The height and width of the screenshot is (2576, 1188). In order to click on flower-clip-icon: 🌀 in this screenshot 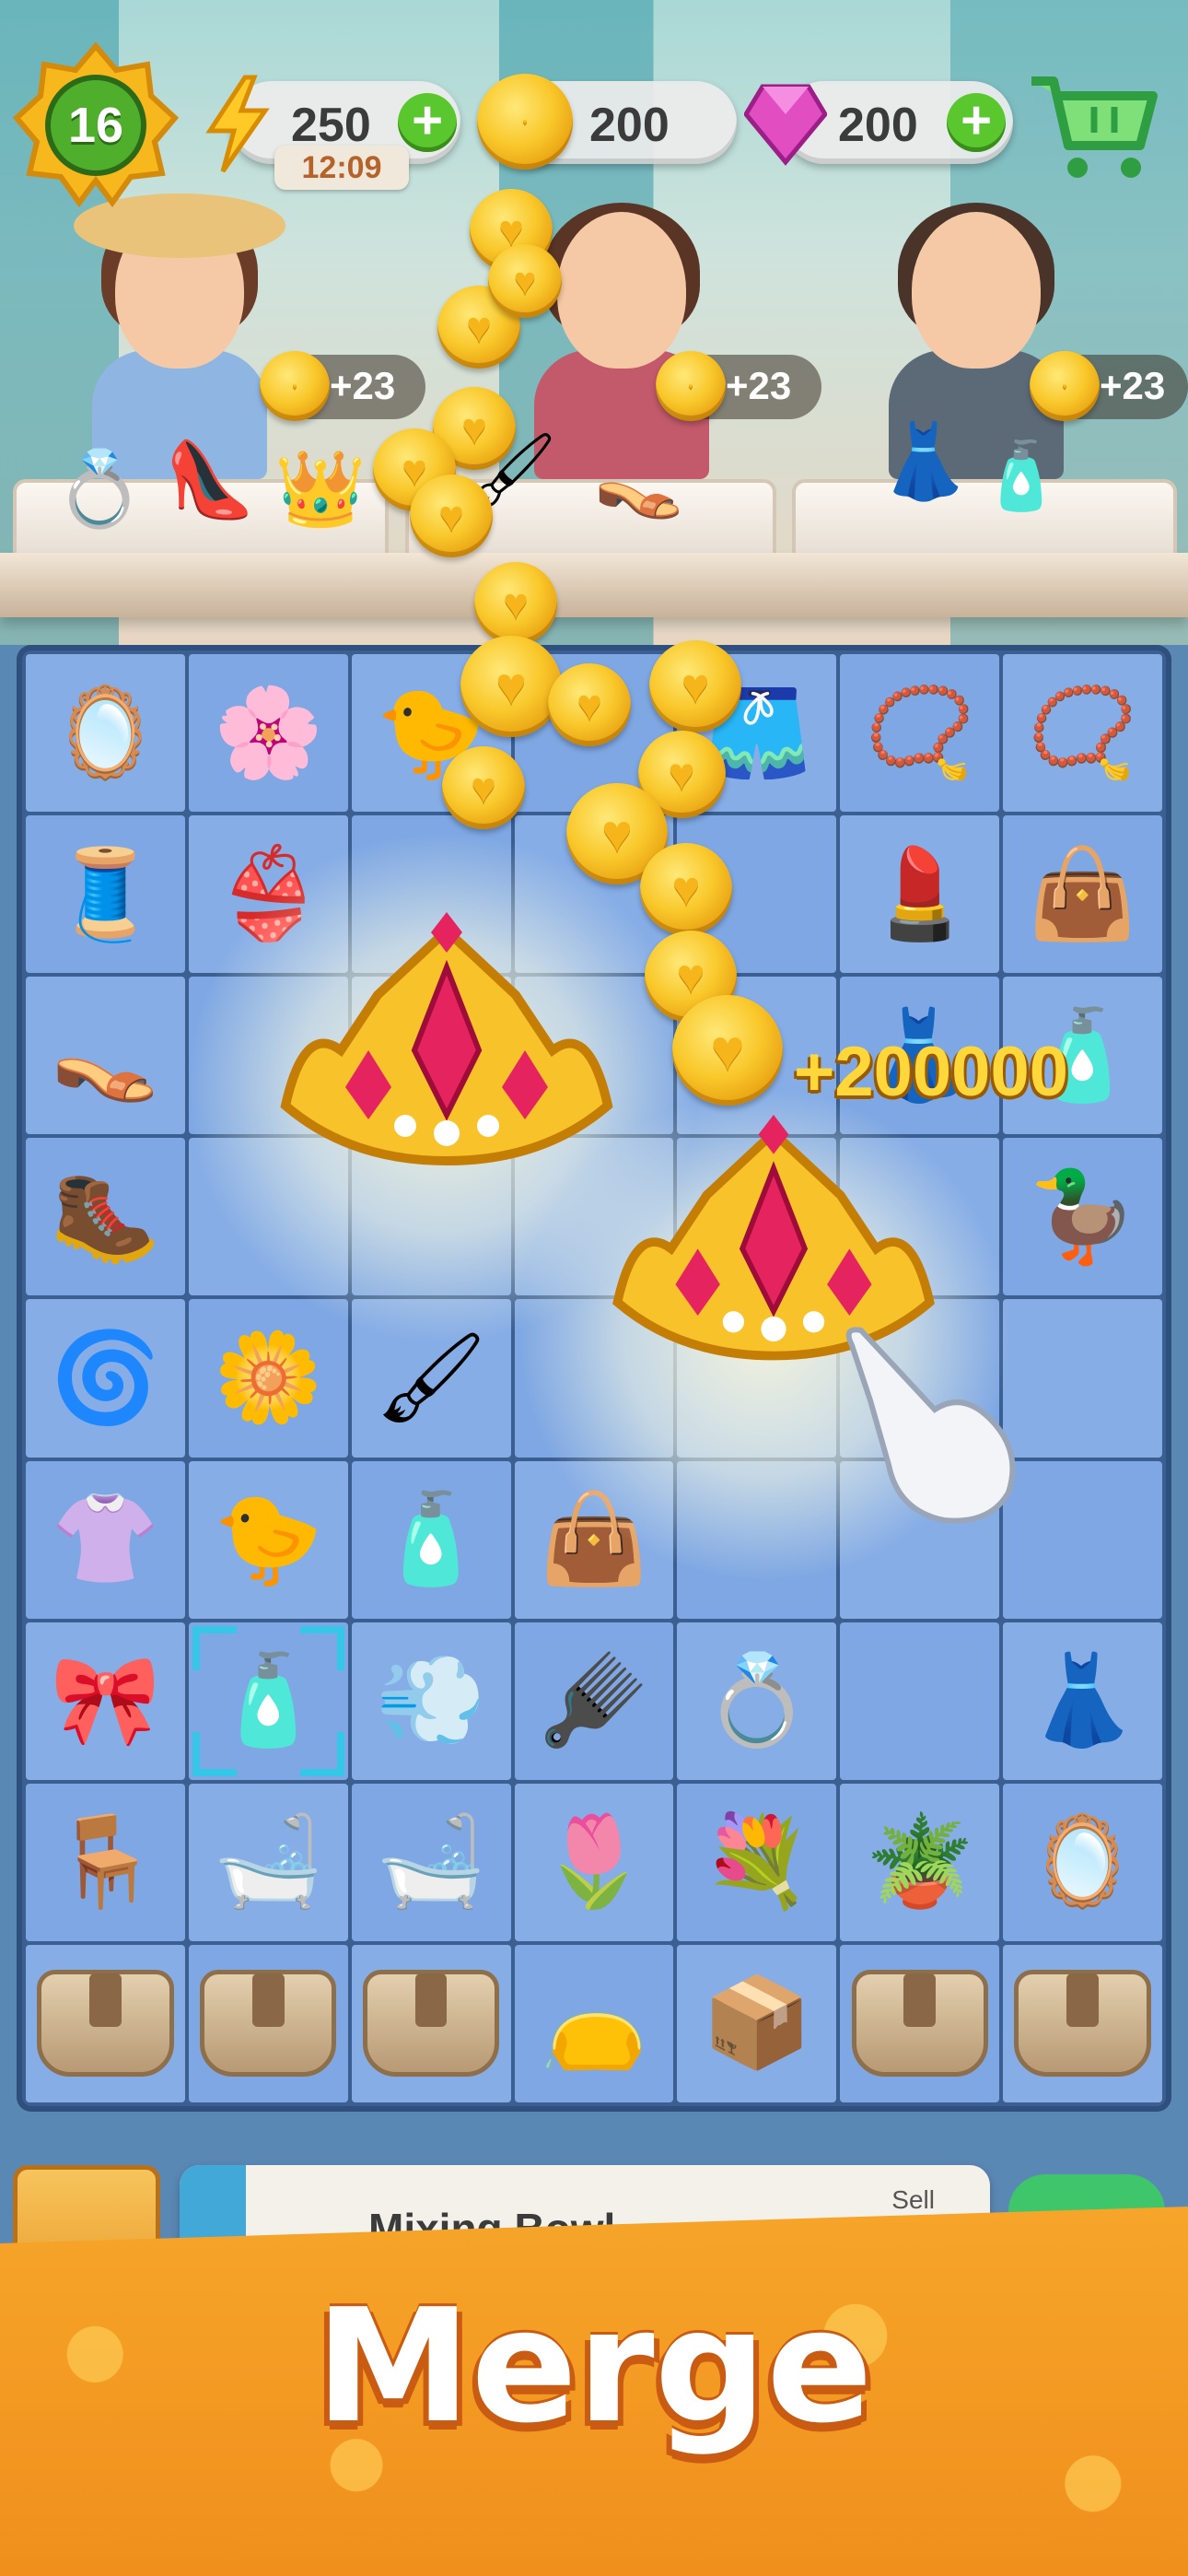, I will do `click(105, 1378)`.